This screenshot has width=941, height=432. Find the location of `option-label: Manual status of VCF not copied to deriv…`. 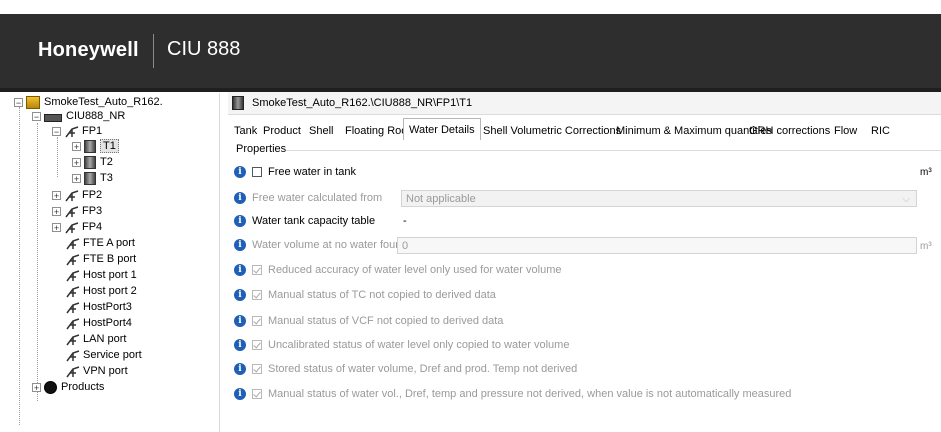

option-label: Manual status of VCF not copied to deriv… is located at coordinates (386, 321).